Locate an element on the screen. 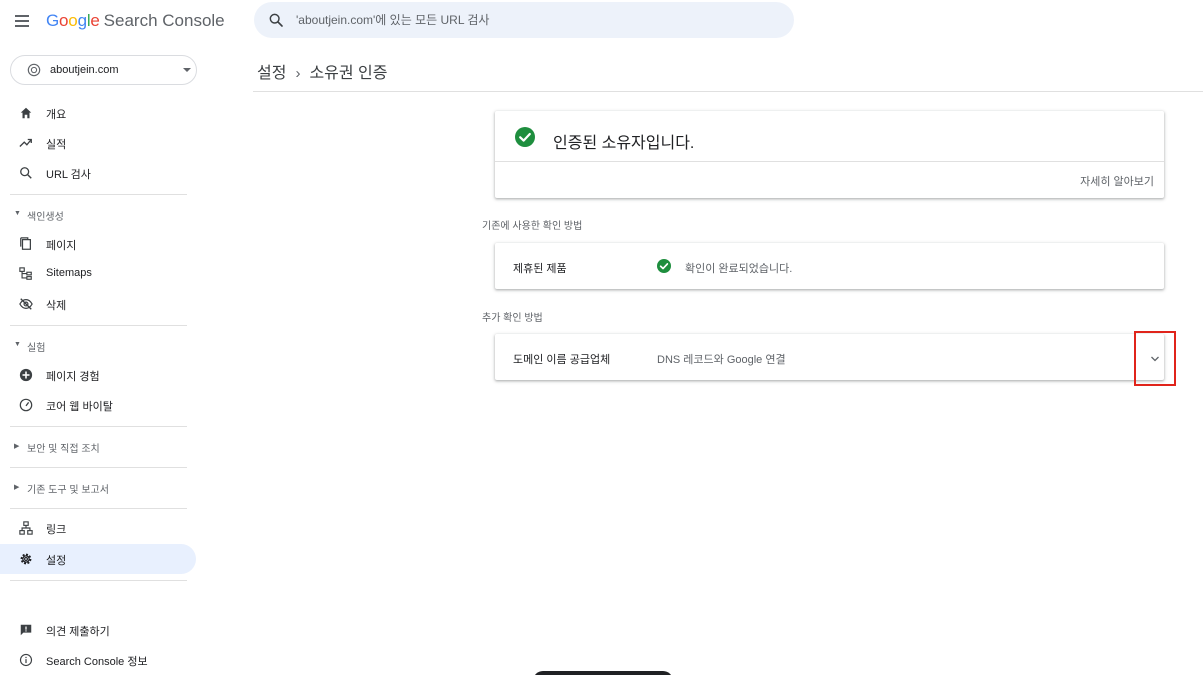 The image size is (1203, 675). sidebar-item-feedback: 의견 제출하기 is located at coordinates (98, 630).